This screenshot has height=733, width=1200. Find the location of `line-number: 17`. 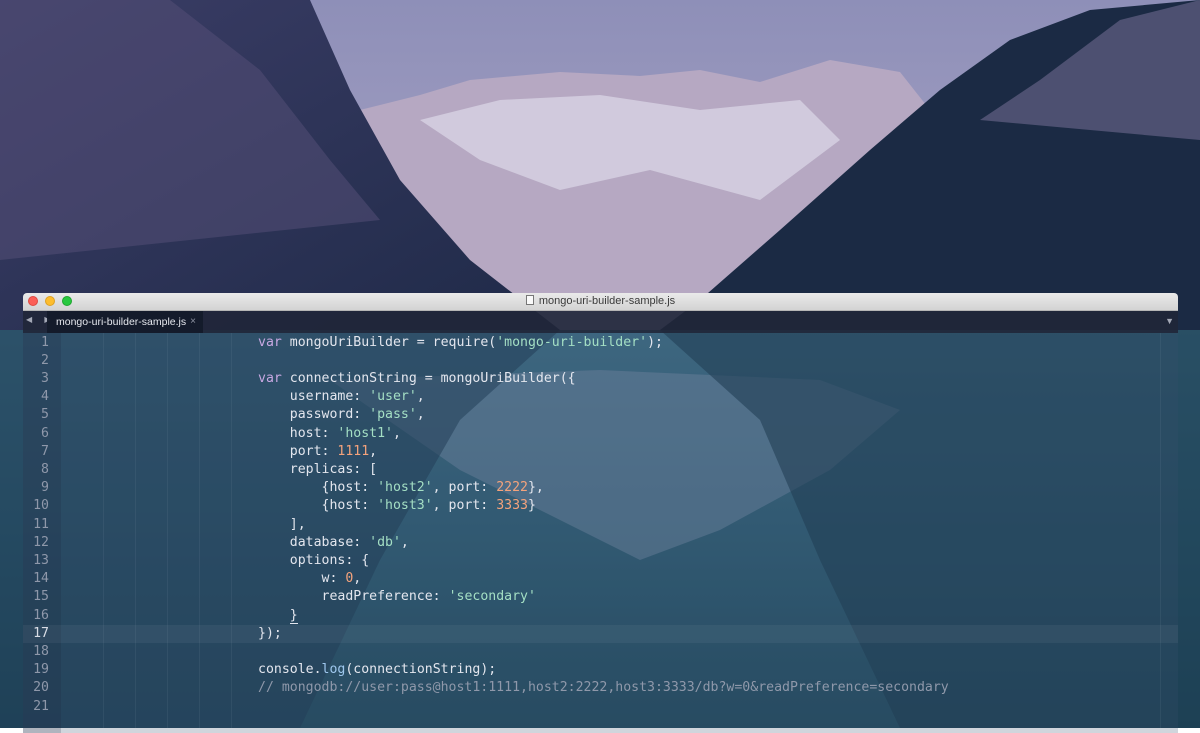

line-number: 17 is located at coordinates (41, 633).